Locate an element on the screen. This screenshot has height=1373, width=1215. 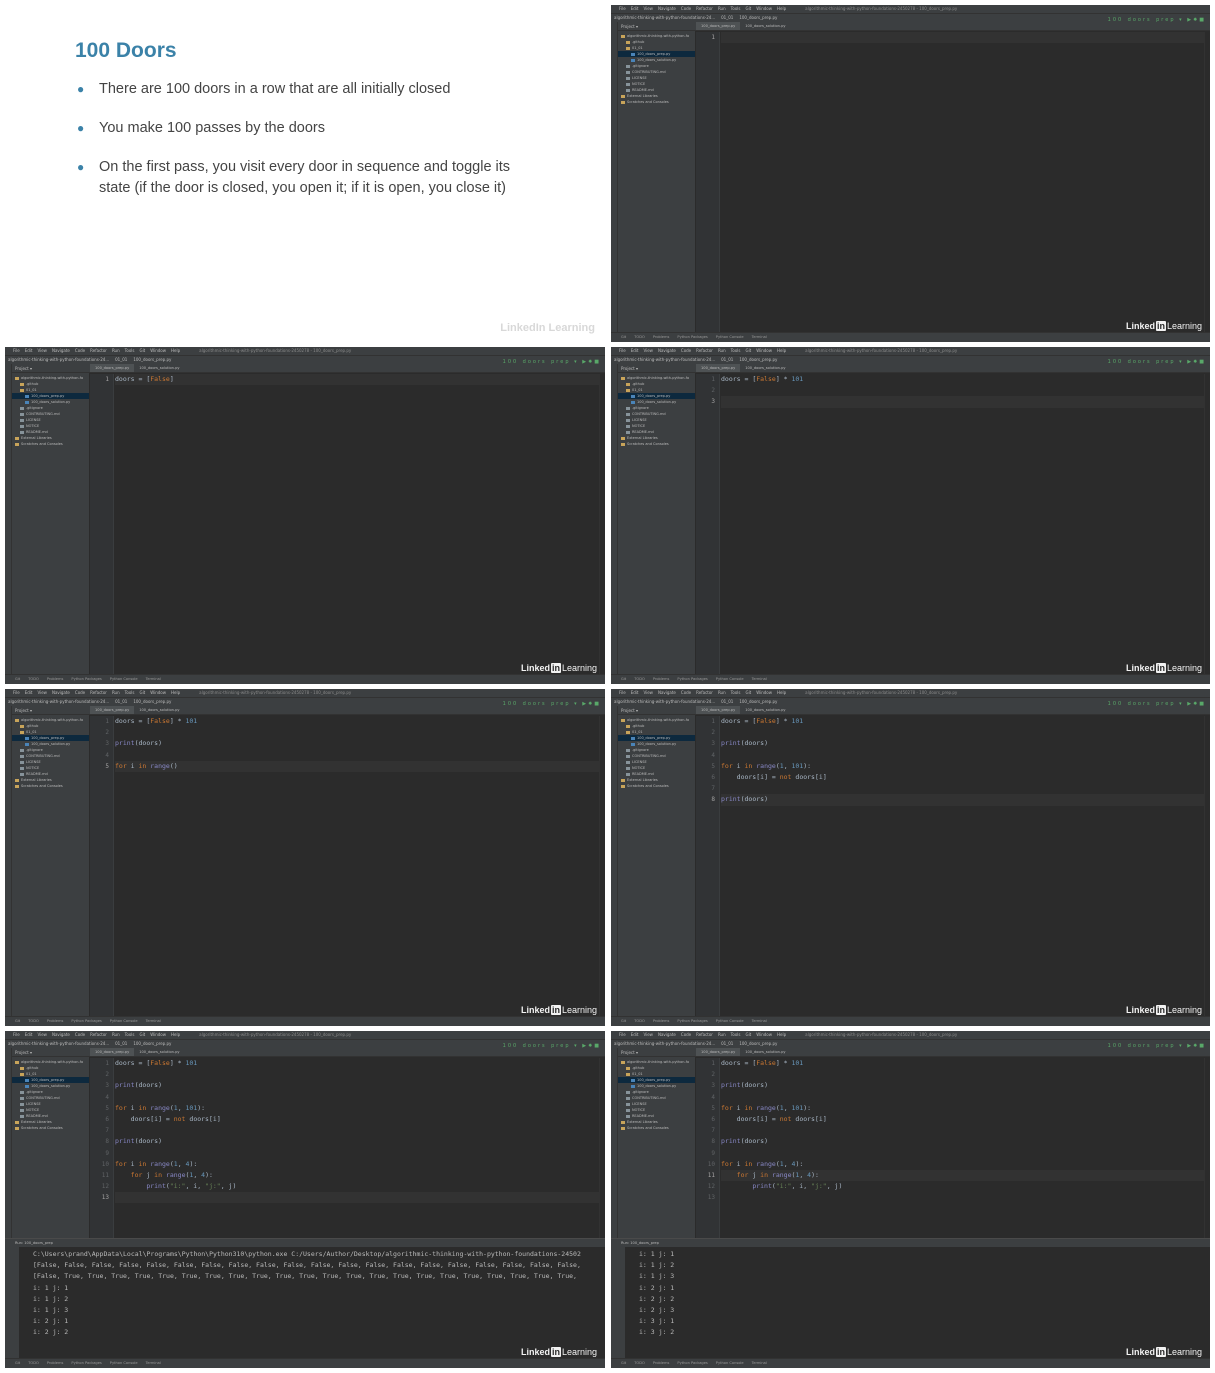
code-line: for j in range(1, 4): is located at coordinates (962, 1175).